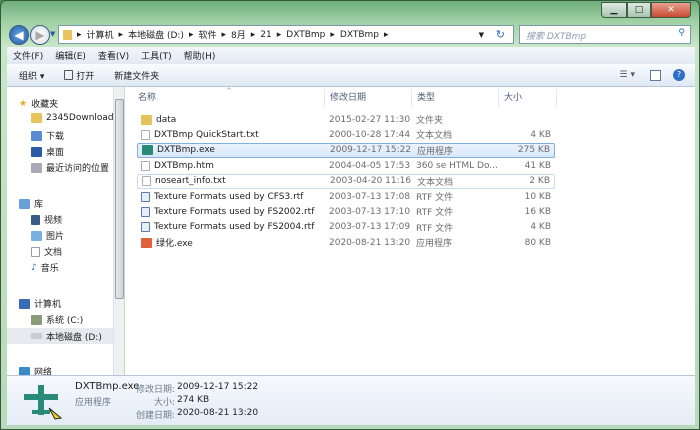  Describe the element at coordinates (107, 386) in the screenshot. I see `selected-file-name: DXTBmp.exe` at that location.